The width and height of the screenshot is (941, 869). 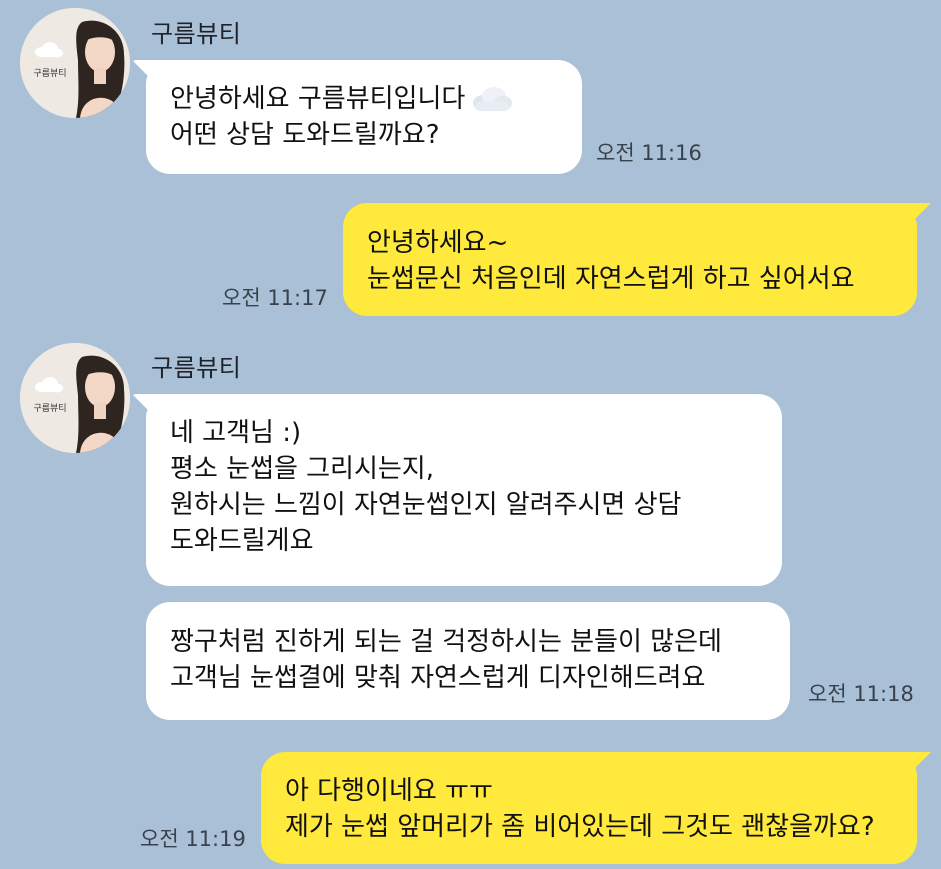 What do you see at coordinates (193, 839) in the screenshot?
I see `message-time: 오전 11:19` at bounding box center [193, 839].